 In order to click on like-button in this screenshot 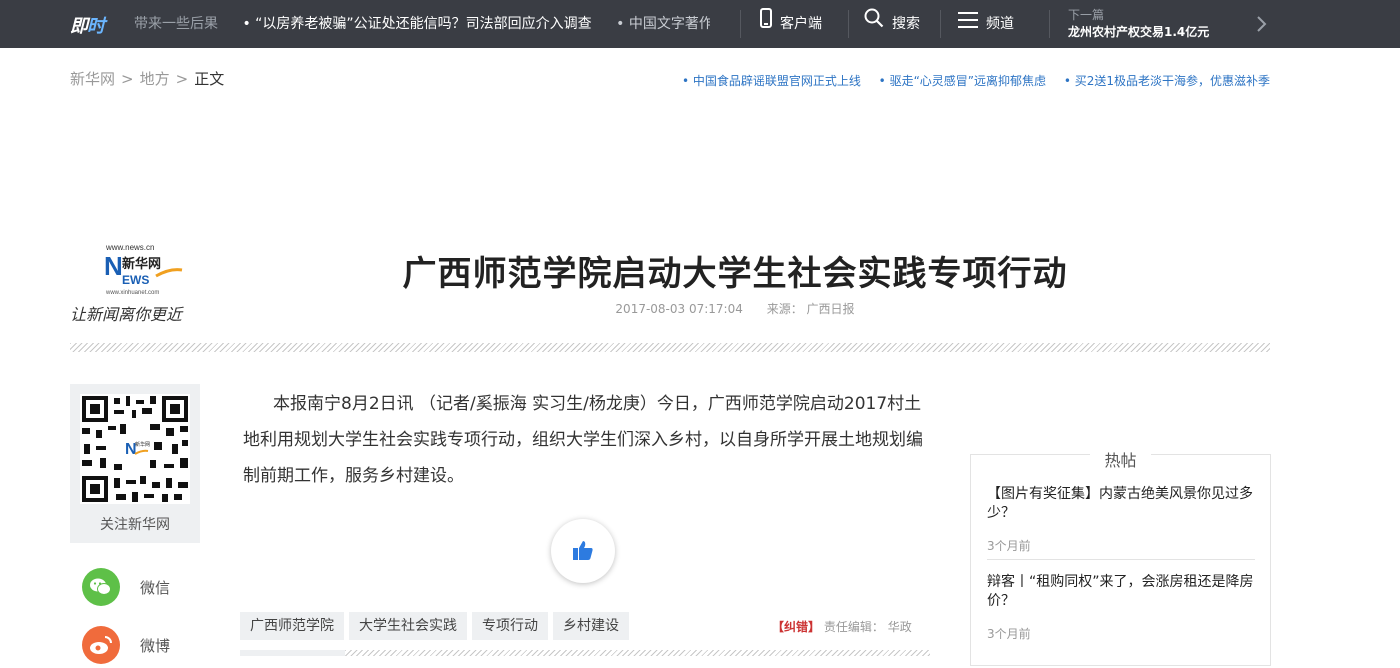, I will do `click(583, 551)`.